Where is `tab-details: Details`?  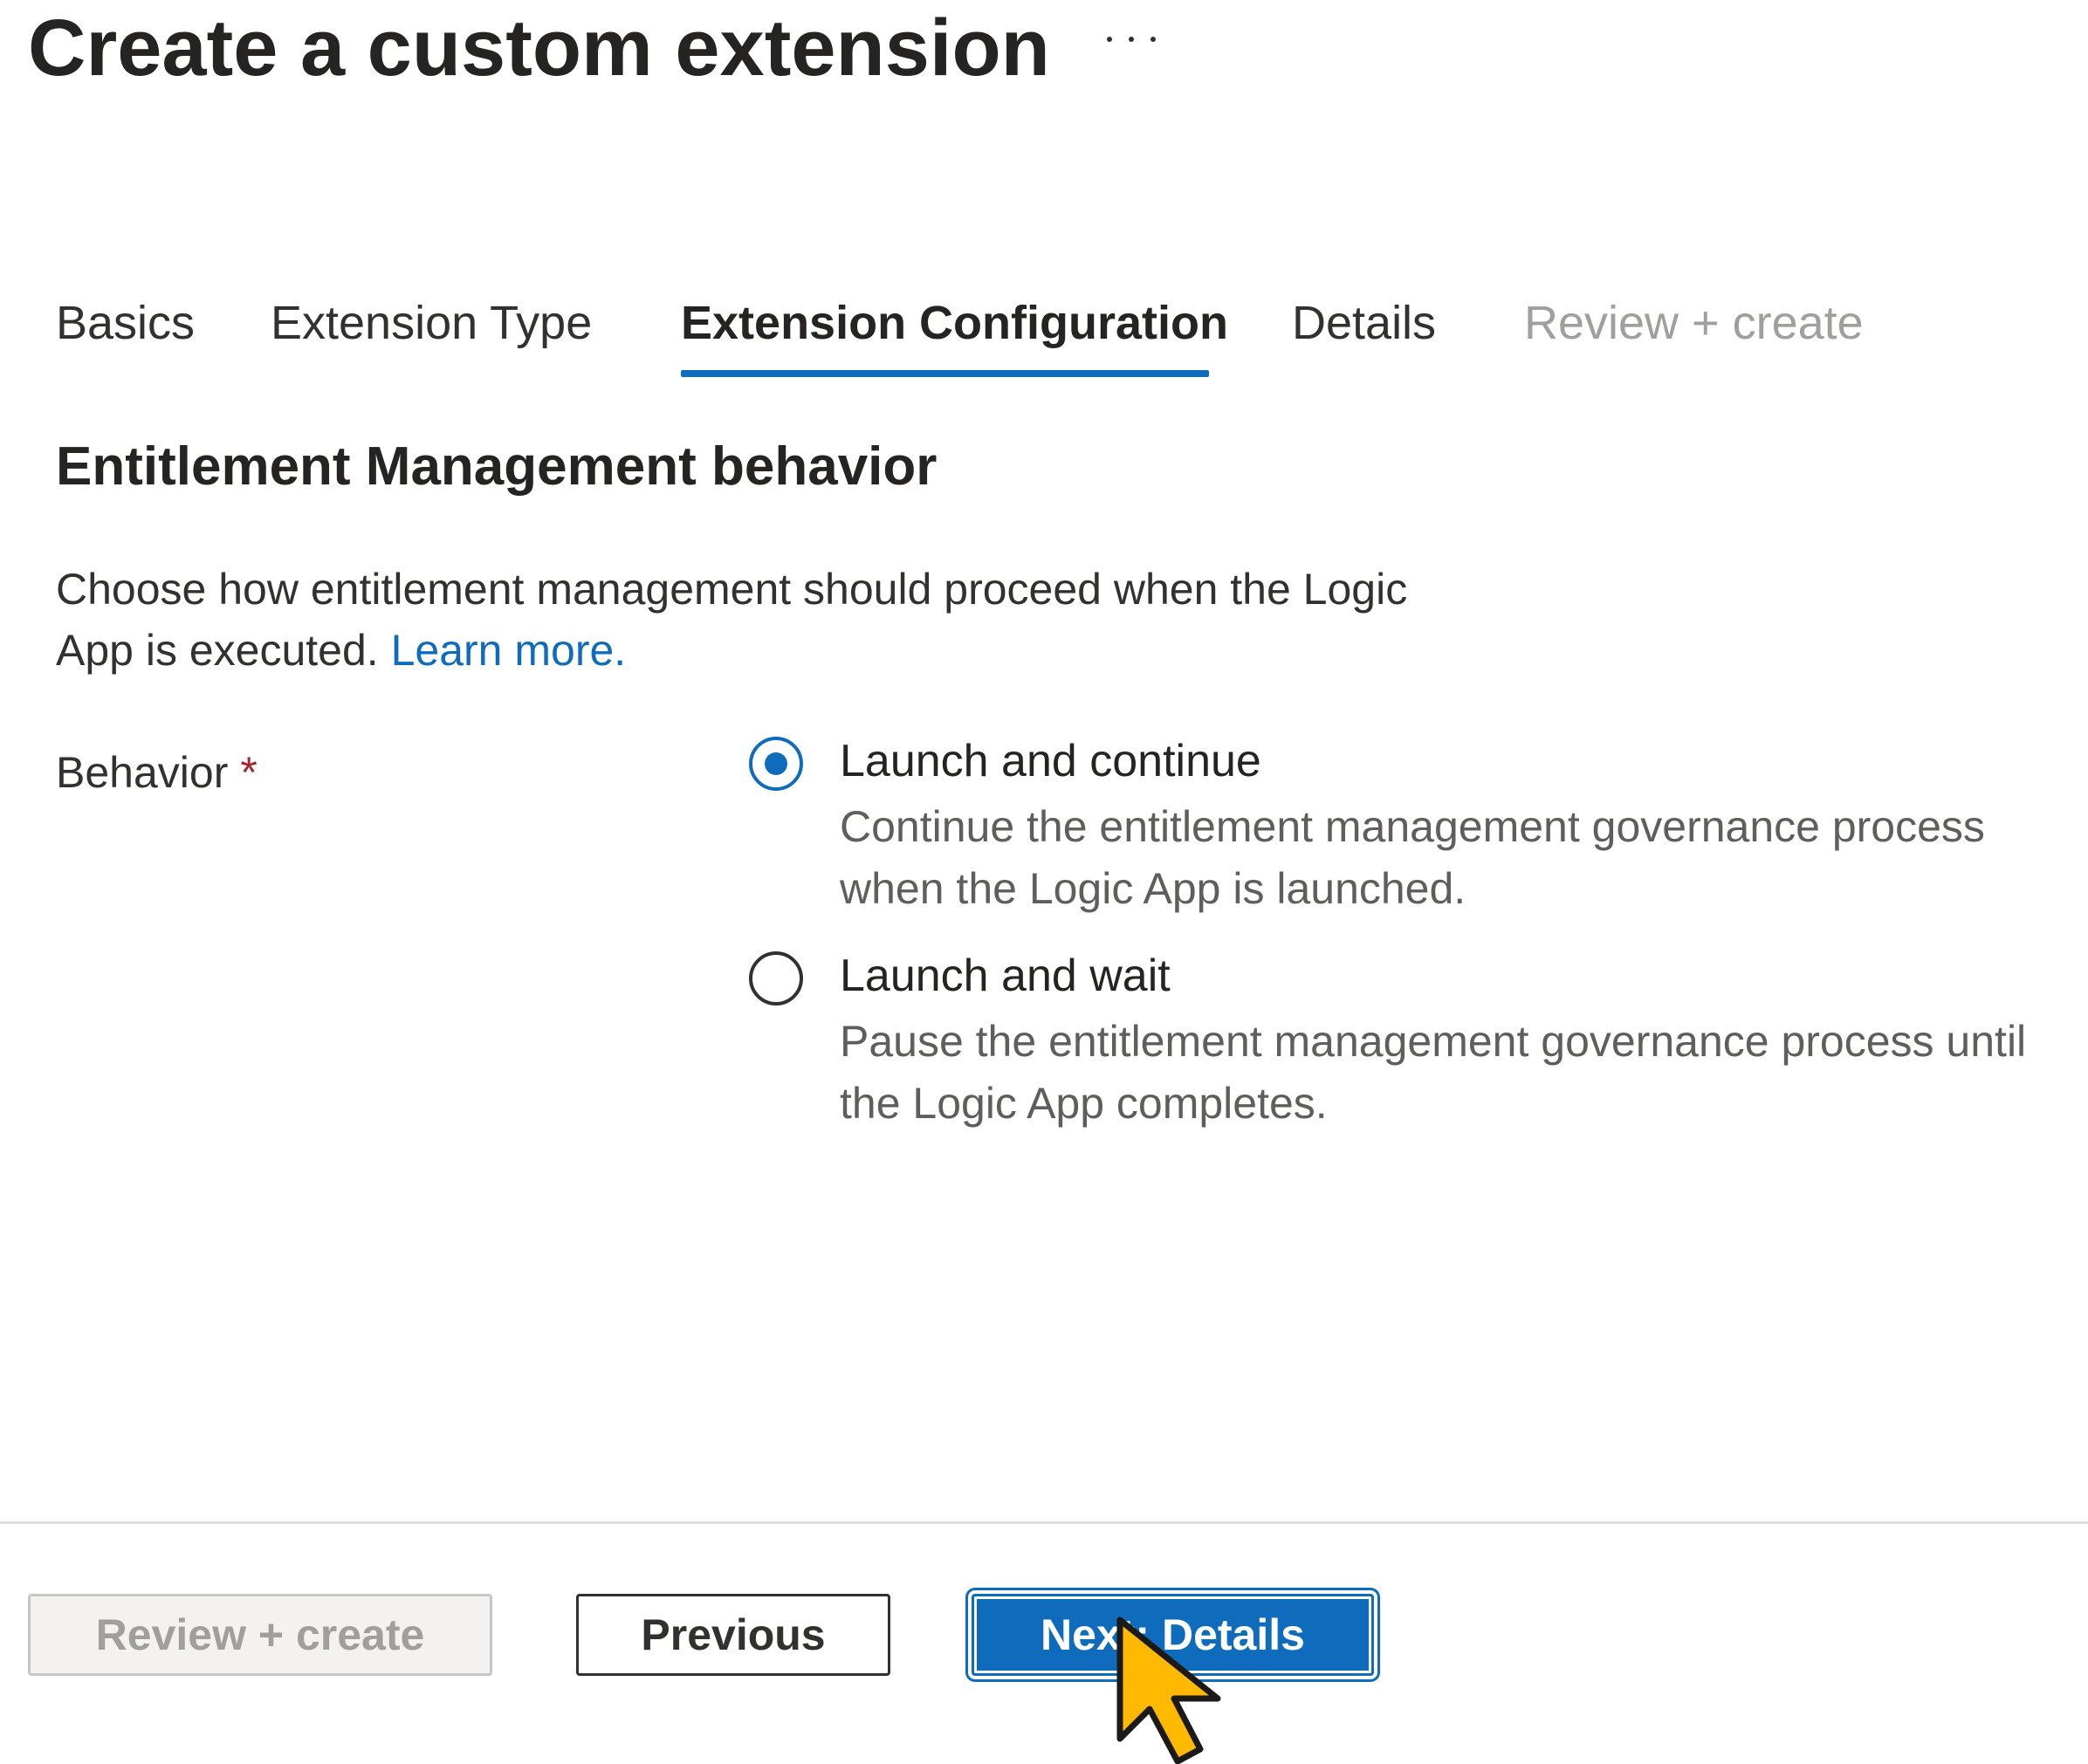 tab-details: Details is located at coordinates (1364, 323).